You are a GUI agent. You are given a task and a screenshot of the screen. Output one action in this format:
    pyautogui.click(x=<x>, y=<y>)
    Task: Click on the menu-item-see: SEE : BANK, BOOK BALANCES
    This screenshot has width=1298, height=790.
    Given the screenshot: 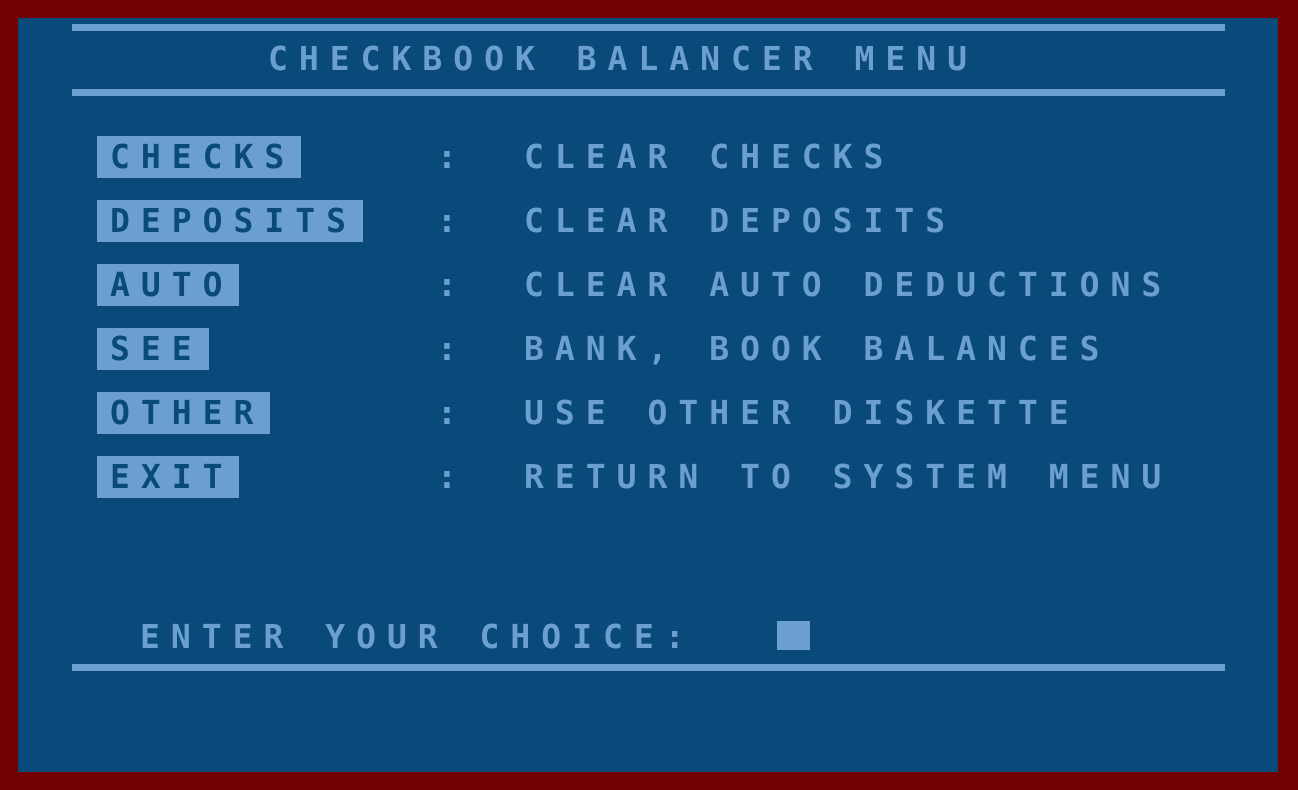 What is the action you would take?
    pyautogui.click(x=648, y=349)
    